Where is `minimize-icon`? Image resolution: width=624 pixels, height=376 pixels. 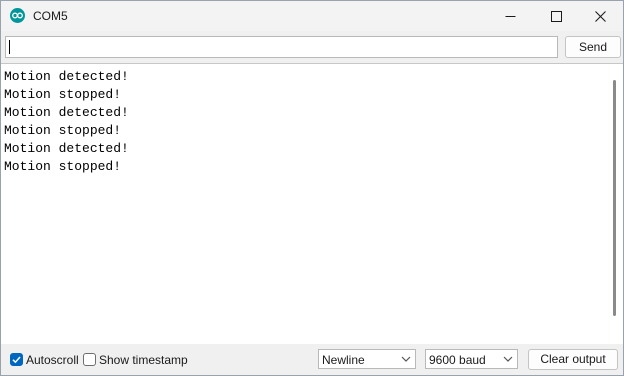 minimize-icon is located at coordinates (510, 16).